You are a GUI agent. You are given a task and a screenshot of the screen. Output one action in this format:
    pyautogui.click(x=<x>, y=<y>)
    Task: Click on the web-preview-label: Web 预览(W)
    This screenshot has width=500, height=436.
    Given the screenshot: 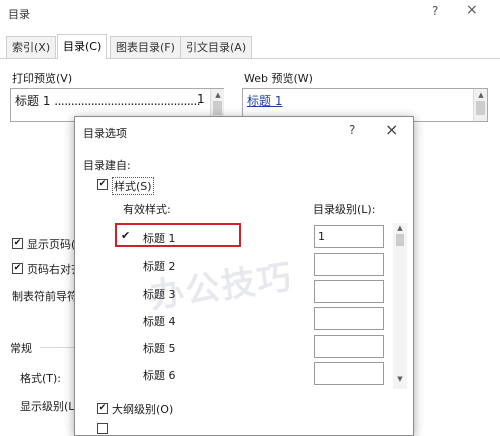 What is the action you would take?
    pyautogui.click(x=278, y=78)
    